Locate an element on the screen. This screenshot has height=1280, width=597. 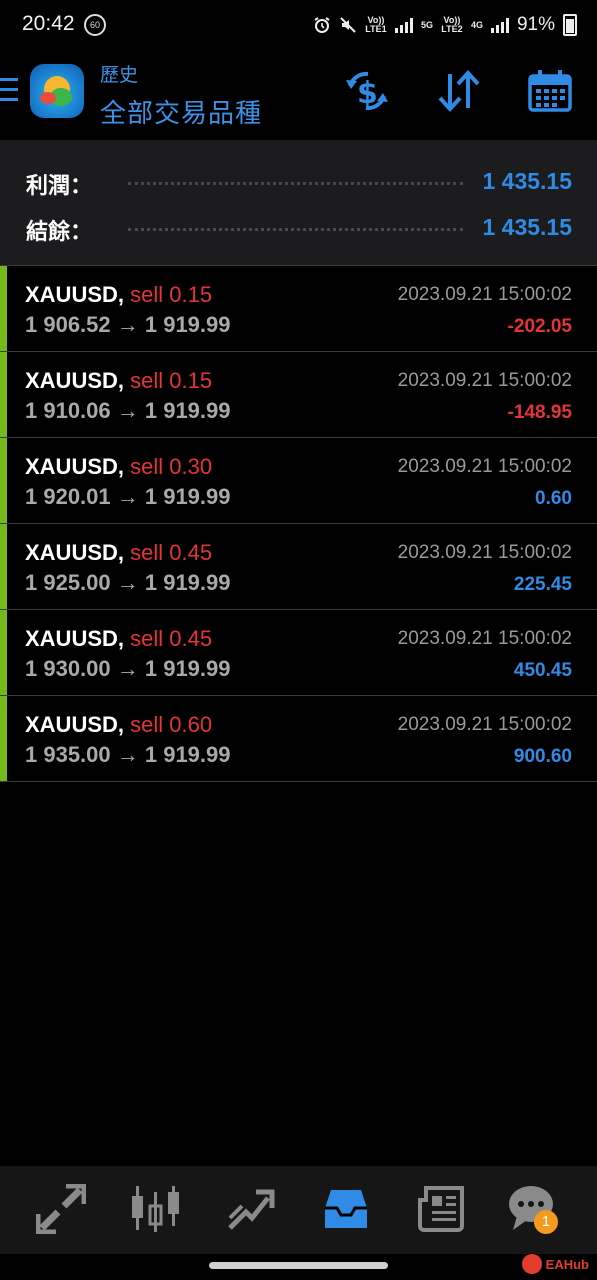
deal-prices: 1 906.52 → 1 919.99 is located at coordinates (128, 324).